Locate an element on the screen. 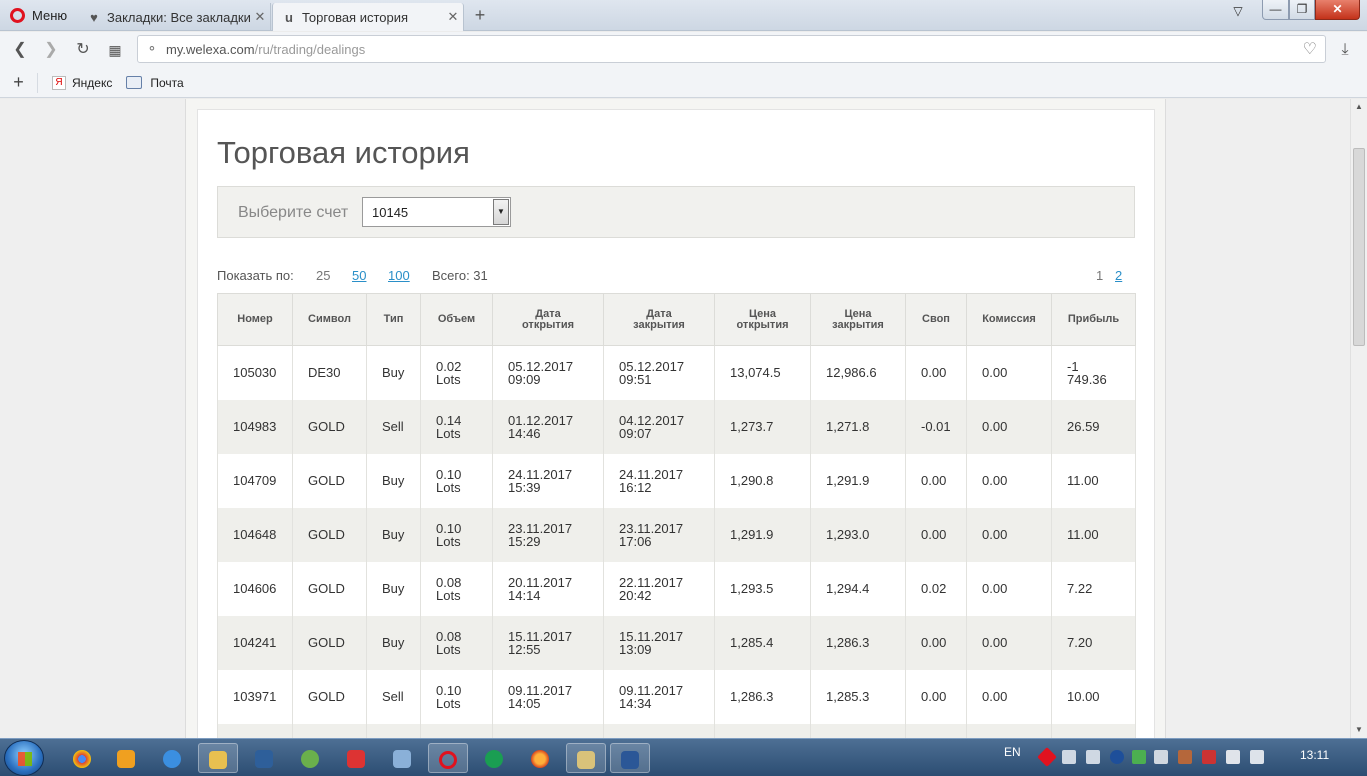 The width and height of the screenshot is (1367, 776). address-bar: ⚬ my.welexa.com /ru/trading/dealings ♡ is located at coordinates (731, 49).